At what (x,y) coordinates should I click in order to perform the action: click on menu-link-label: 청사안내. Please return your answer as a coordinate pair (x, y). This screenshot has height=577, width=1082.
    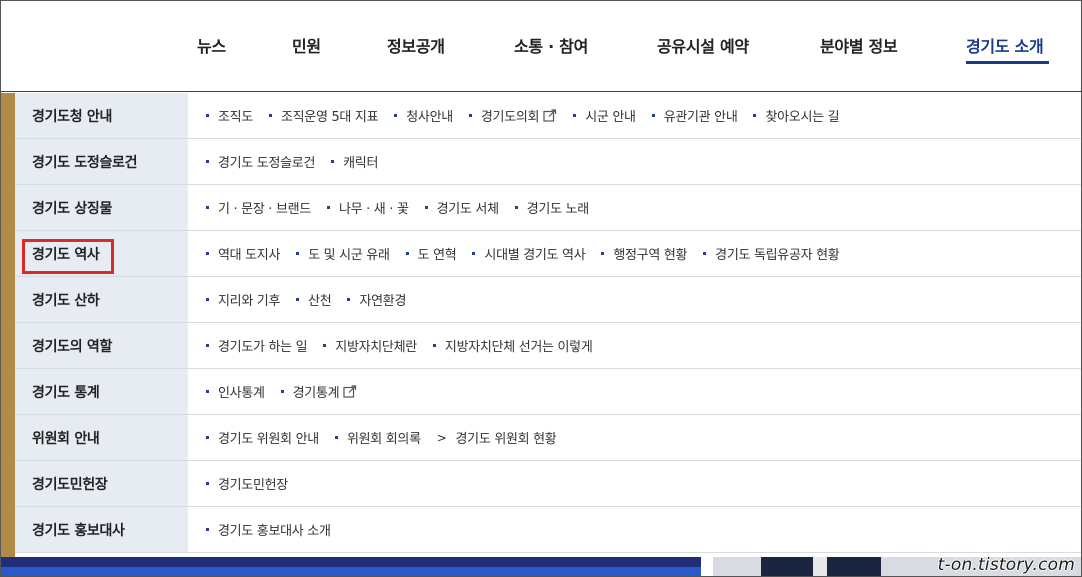
    Looking at the image, I should click on (429, 117).